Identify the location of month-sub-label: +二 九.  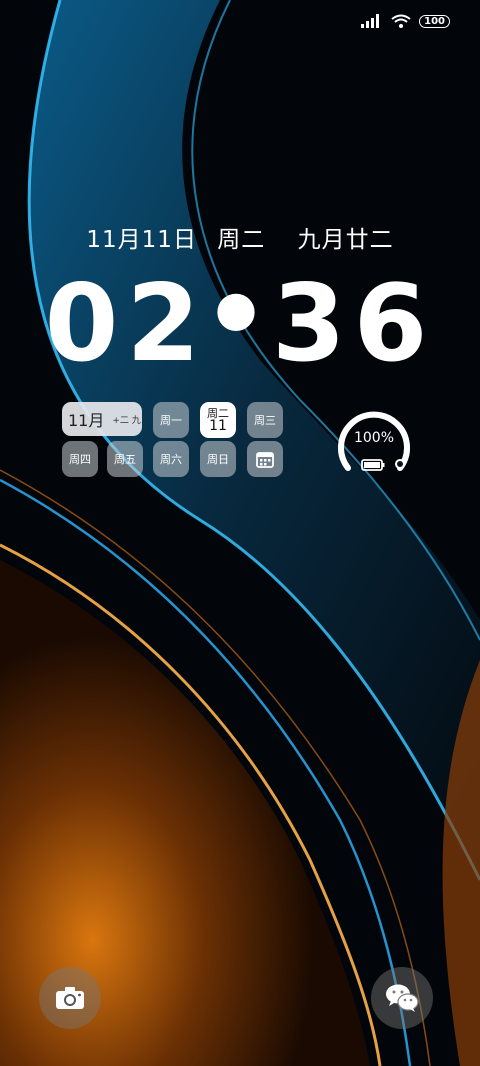
(126, 420).